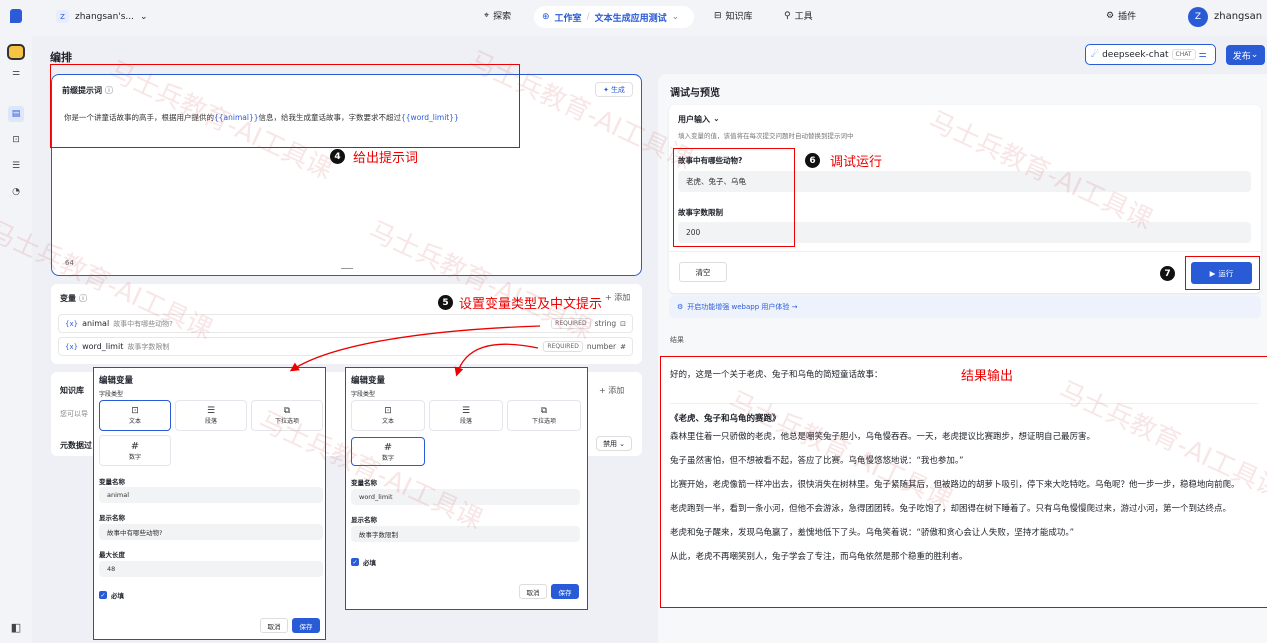 This screenshot has height=643, width=1267. Describe the element at coordinates (766, 136) in the screenshot. I see `user-input-hint: 填入变量的值，该值将在每次提交问题时自动替换到提示词中` at that location.